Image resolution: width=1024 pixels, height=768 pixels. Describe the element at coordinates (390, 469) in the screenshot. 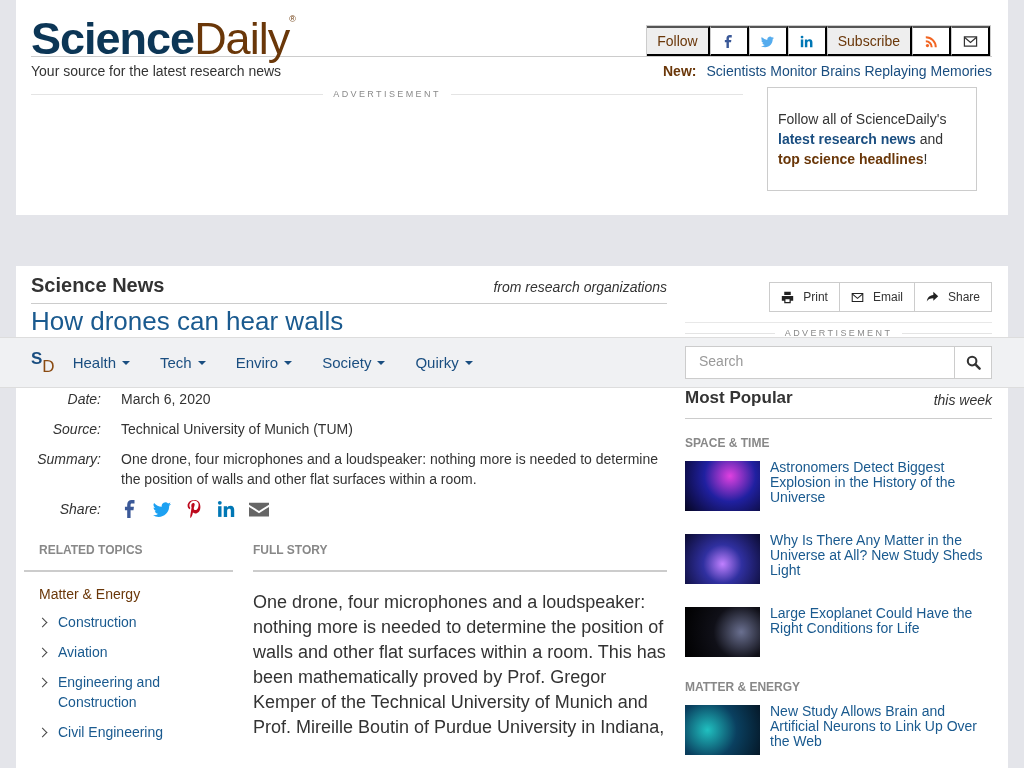

I see `meta-value: One drone, four microphones and a loudspeaker: nothing more is needed to determine the position of walls and other flat surfaces within a room.` at that location.